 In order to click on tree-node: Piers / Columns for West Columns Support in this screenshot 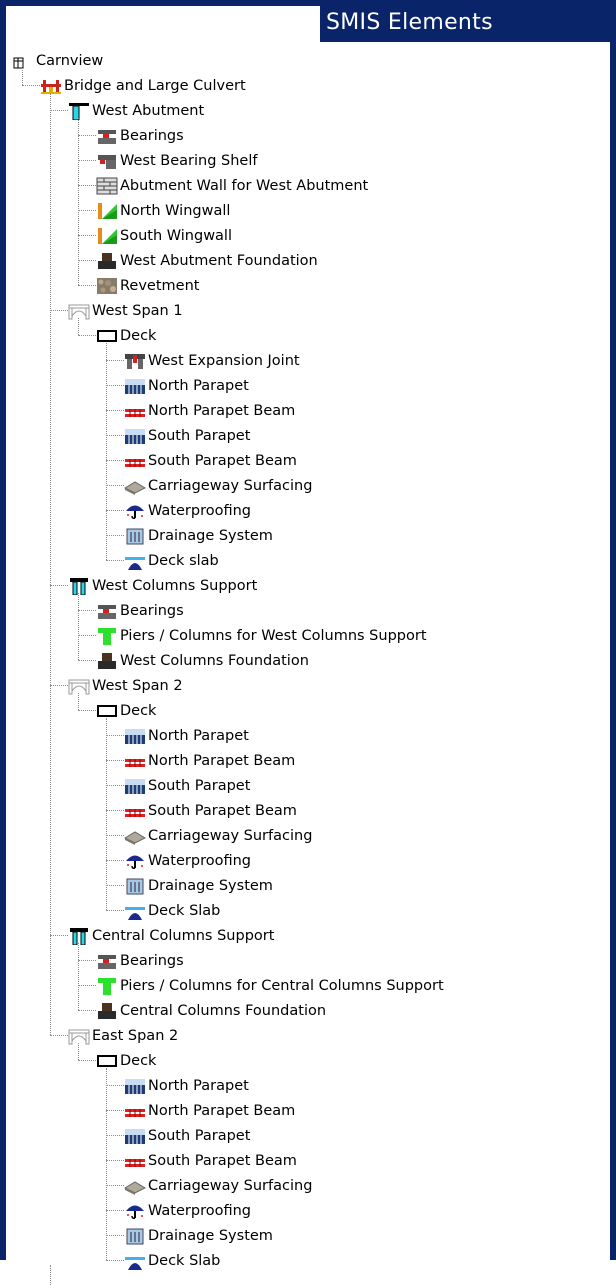, I will do `click(261, 635)`.